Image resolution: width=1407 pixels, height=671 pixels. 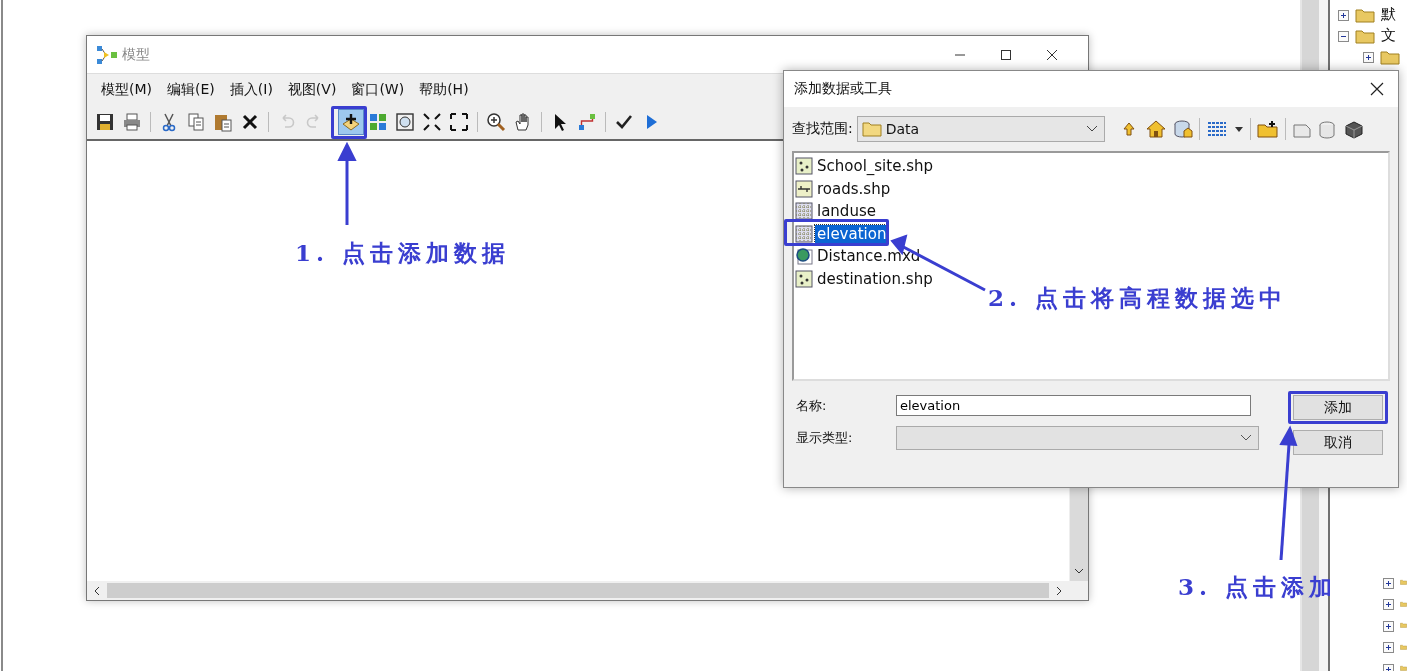 I want to click on new-database-icon, so click(x=1327, y=129).